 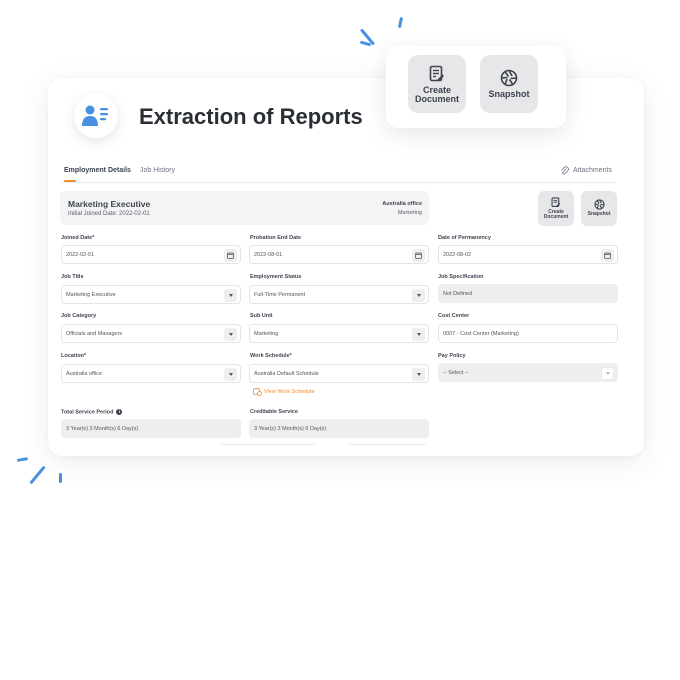 I want to click on job-title-label: Job Title, so click(x=72, y=277).